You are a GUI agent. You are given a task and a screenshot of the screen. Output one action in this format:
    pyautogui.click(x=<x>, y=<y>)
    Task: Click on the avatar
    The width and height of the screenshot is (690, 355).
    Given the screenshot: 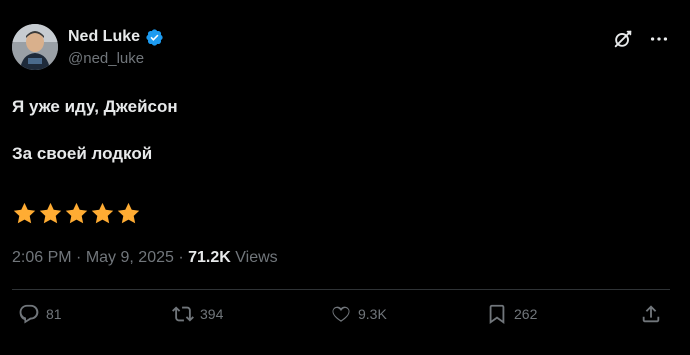 What is the action you would take?
    pyautogui.click(x=35, y=47)
    